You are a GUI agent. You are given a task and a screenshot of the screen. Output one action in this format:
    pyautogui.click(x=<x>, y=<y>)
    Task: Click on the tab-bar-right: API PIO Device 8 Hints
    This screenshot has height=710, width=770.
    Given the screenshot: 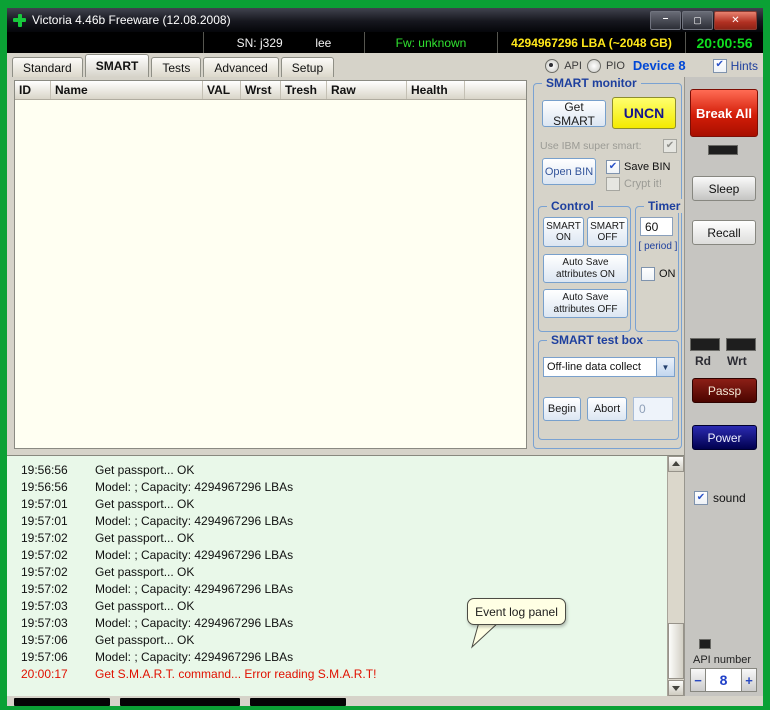 What is the action you would take?
    pyautogui.click(x=654, y=67)
    